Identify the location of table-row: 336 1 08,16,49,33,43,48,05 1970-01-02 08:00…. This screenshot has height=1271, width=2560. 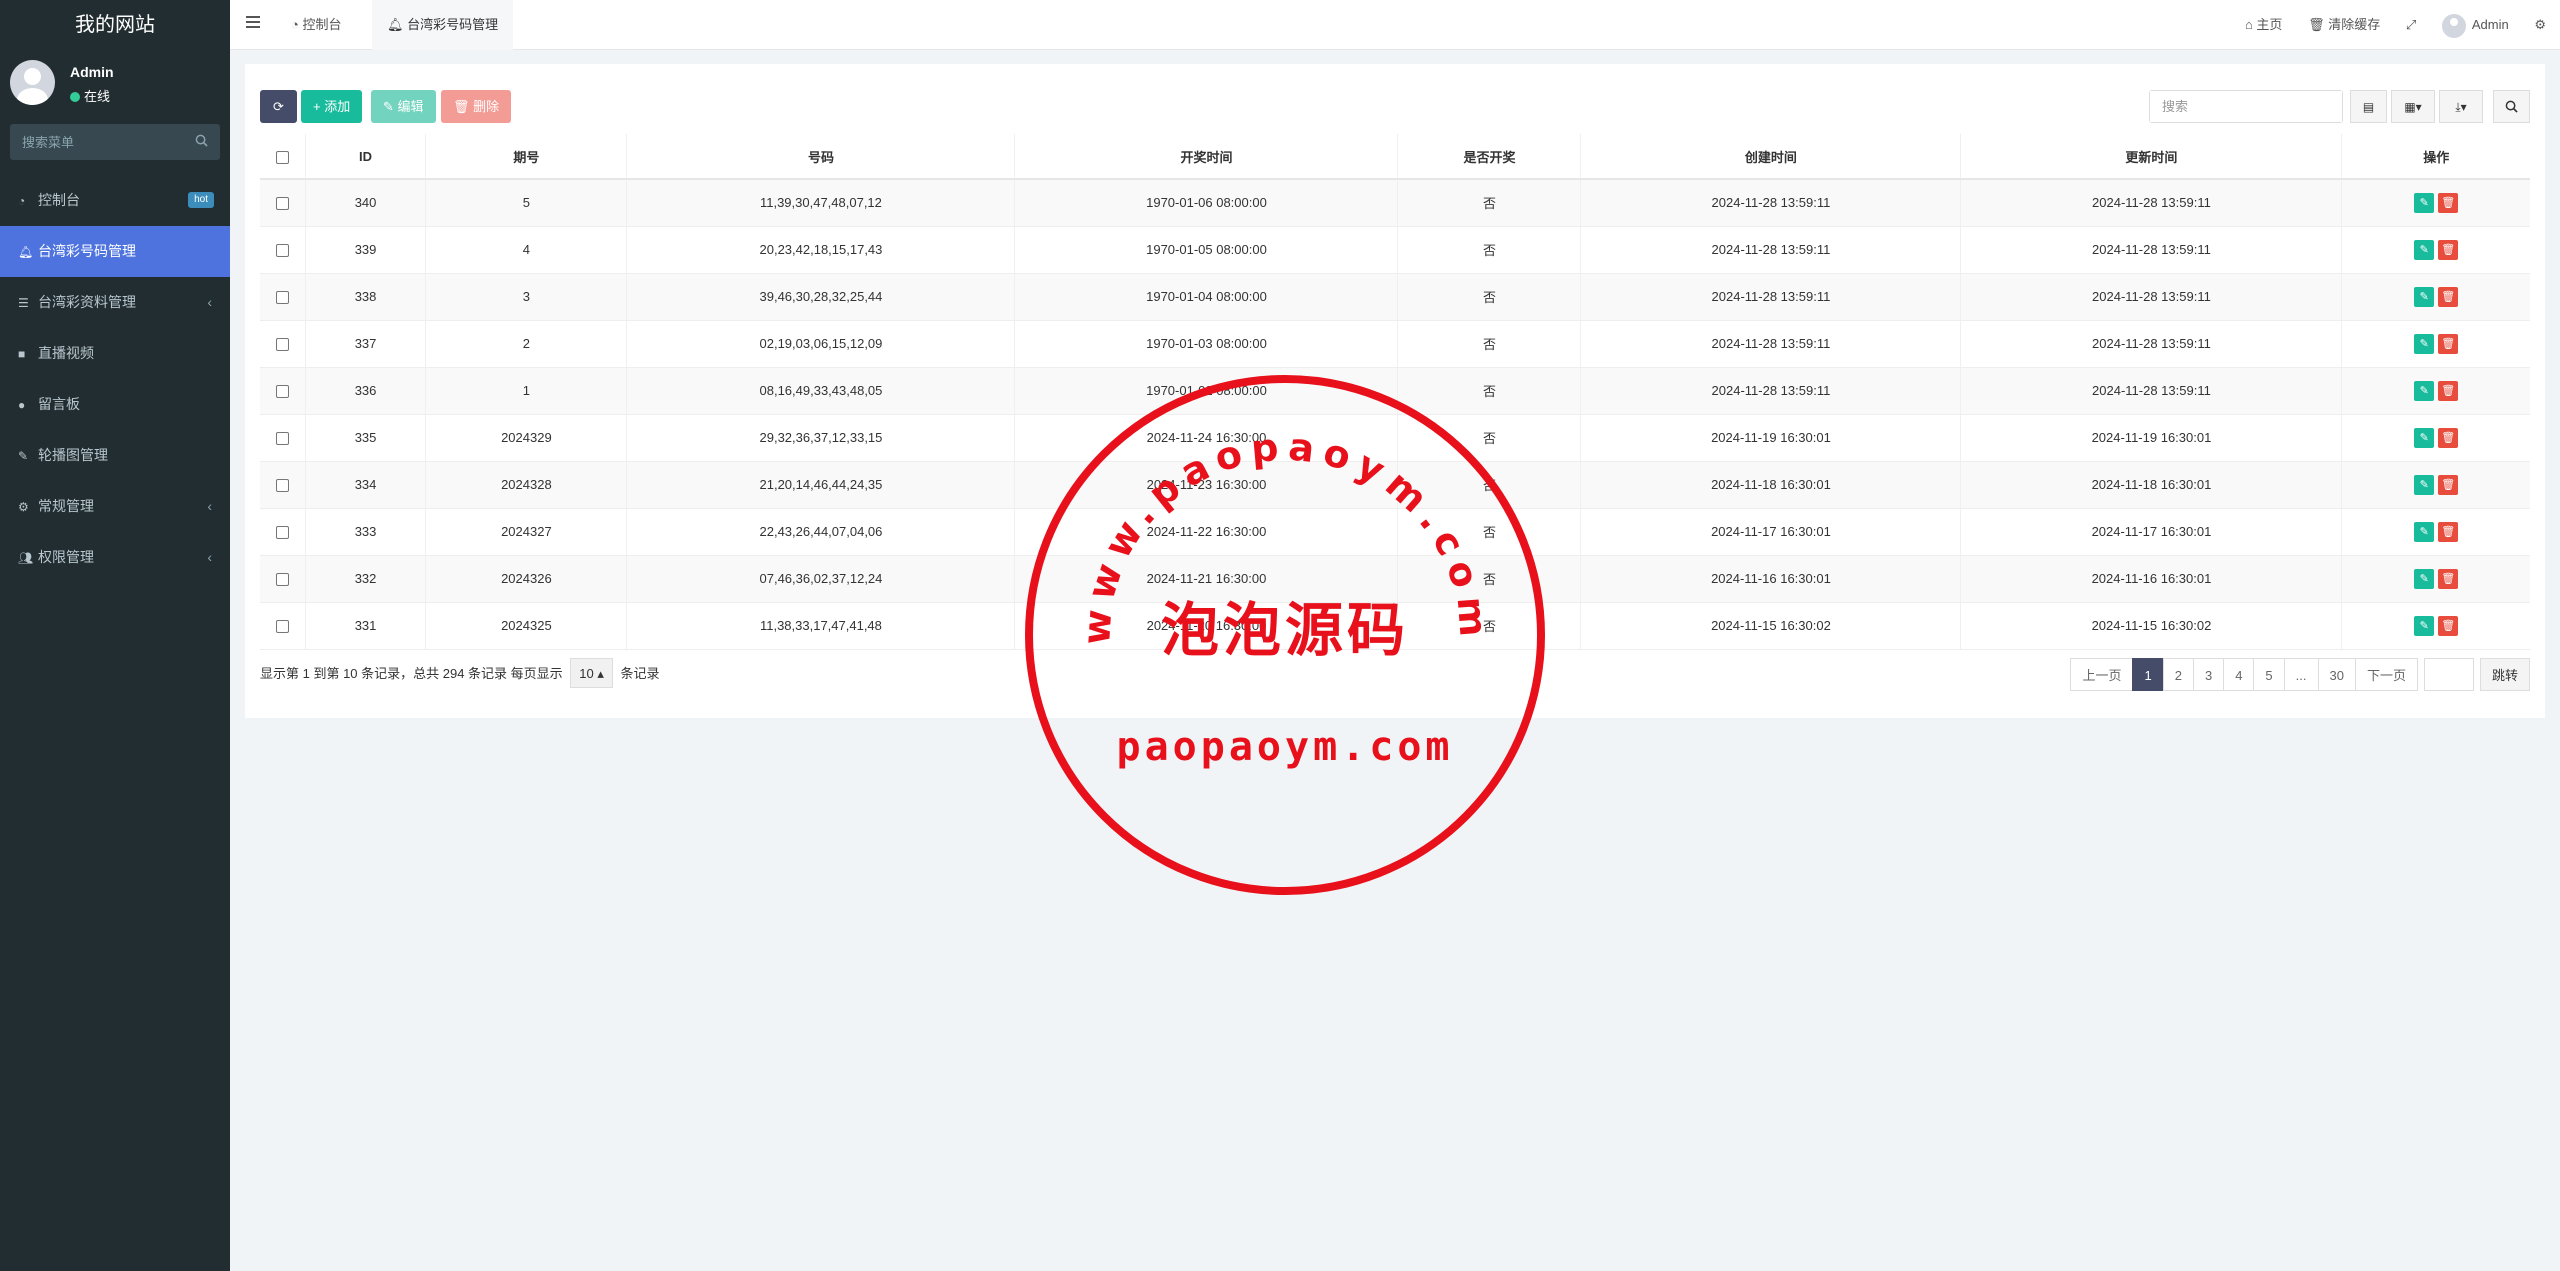
(1395, 391).